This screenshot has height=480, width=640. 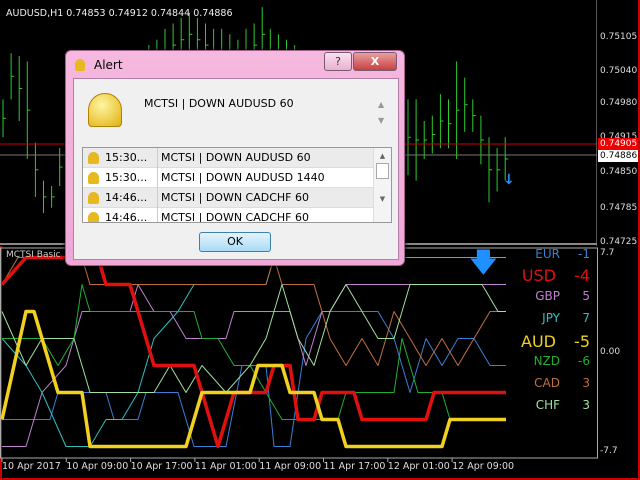 I want to click on list-scrollbar: ▲ ▼, so click(x=382, y=185).